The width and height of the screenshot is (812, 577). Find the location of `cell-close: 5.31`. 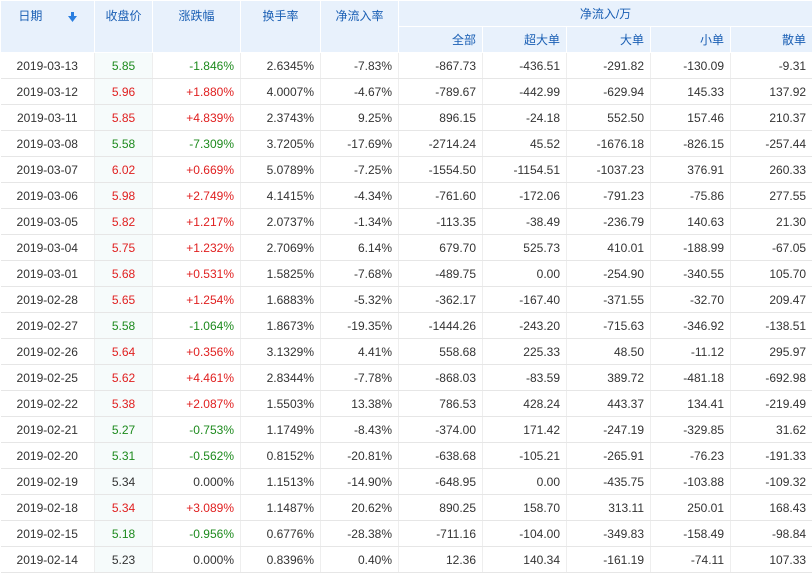

cell-close: 5.31 is located at coordinates (123, 455).